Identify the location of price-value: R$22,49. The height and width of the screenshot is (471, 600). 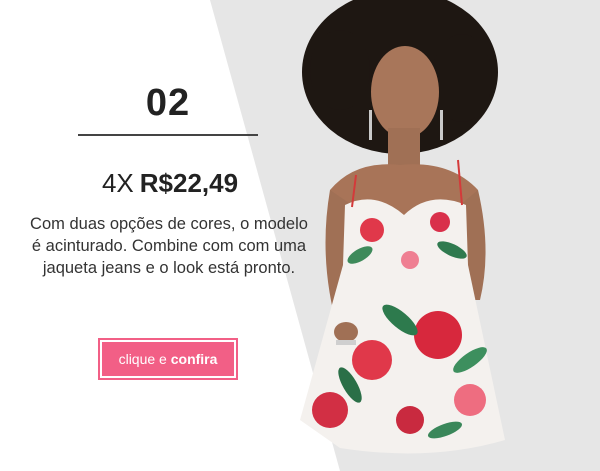
(189, 183).